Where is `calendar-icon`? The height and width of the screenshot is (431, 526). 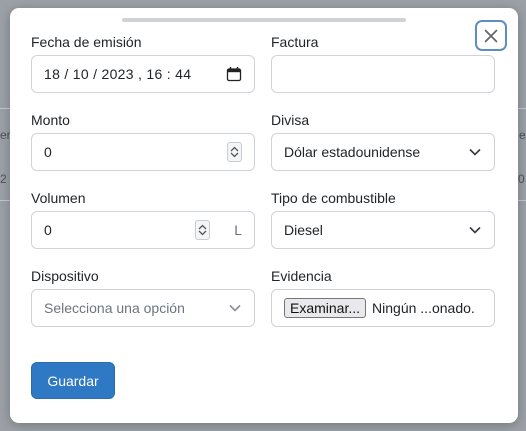
calendar-icon is located at coordinates (234, 74).